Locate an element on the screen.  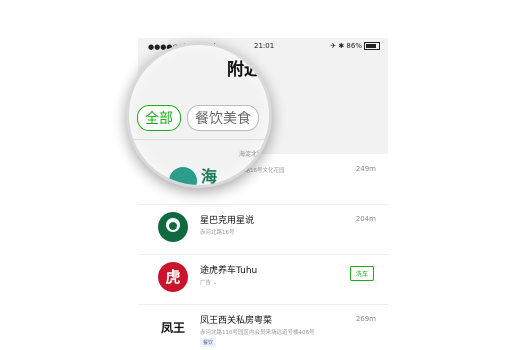
filter-food-button: 餐饮美食 is located at coordinates (223, 118).